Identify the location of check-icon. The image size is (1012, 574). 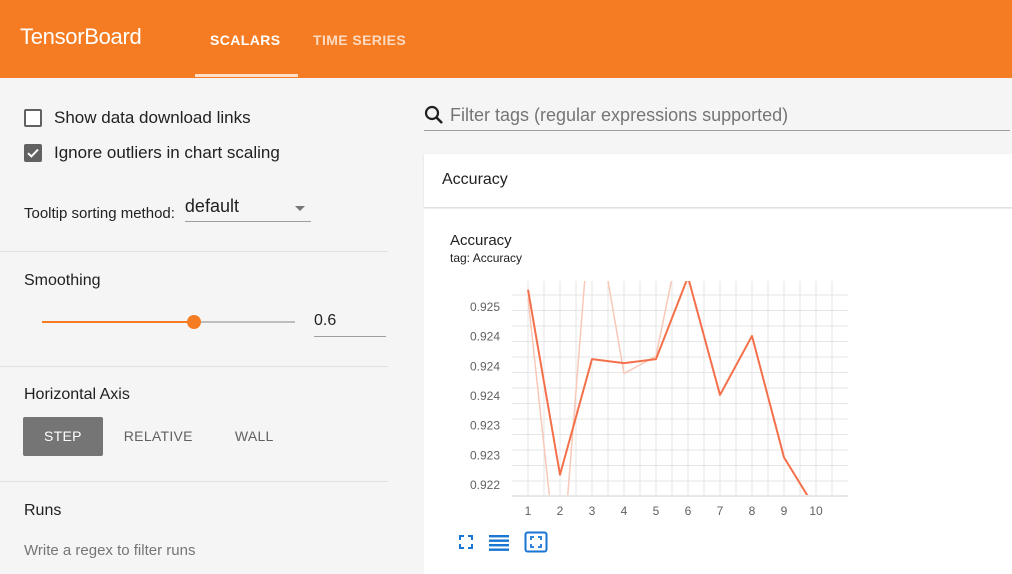
(33, 153).